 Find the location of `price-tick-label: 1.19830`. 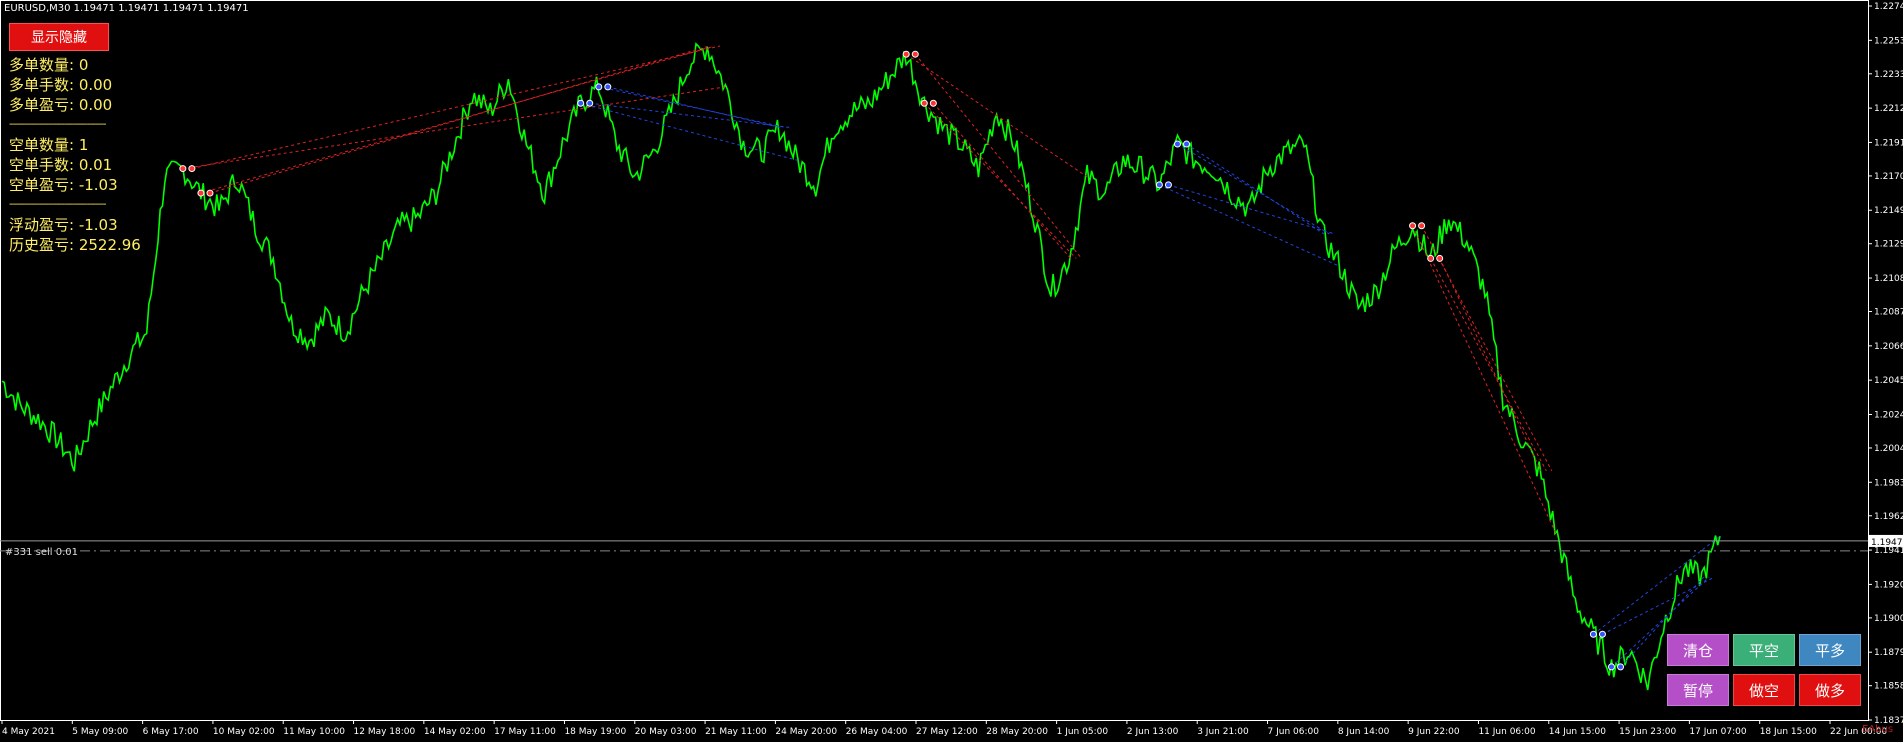

price-tick-label: 1.19830 is located at coordinates (1888, 483).